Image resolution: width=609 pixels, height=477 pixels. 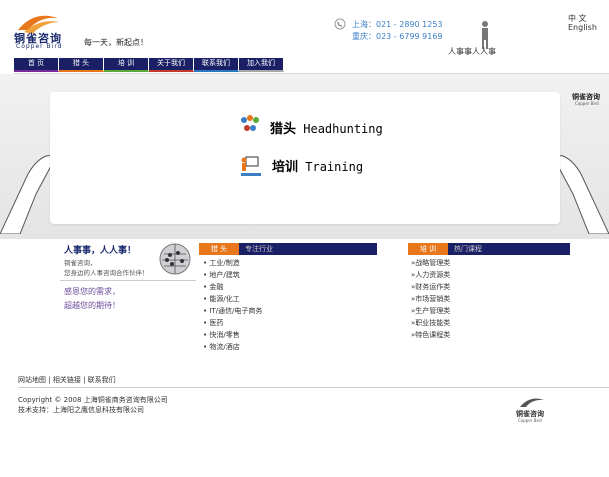 I want to click on logo-subtitle: Copper Bird, so click(x=39, y=46).